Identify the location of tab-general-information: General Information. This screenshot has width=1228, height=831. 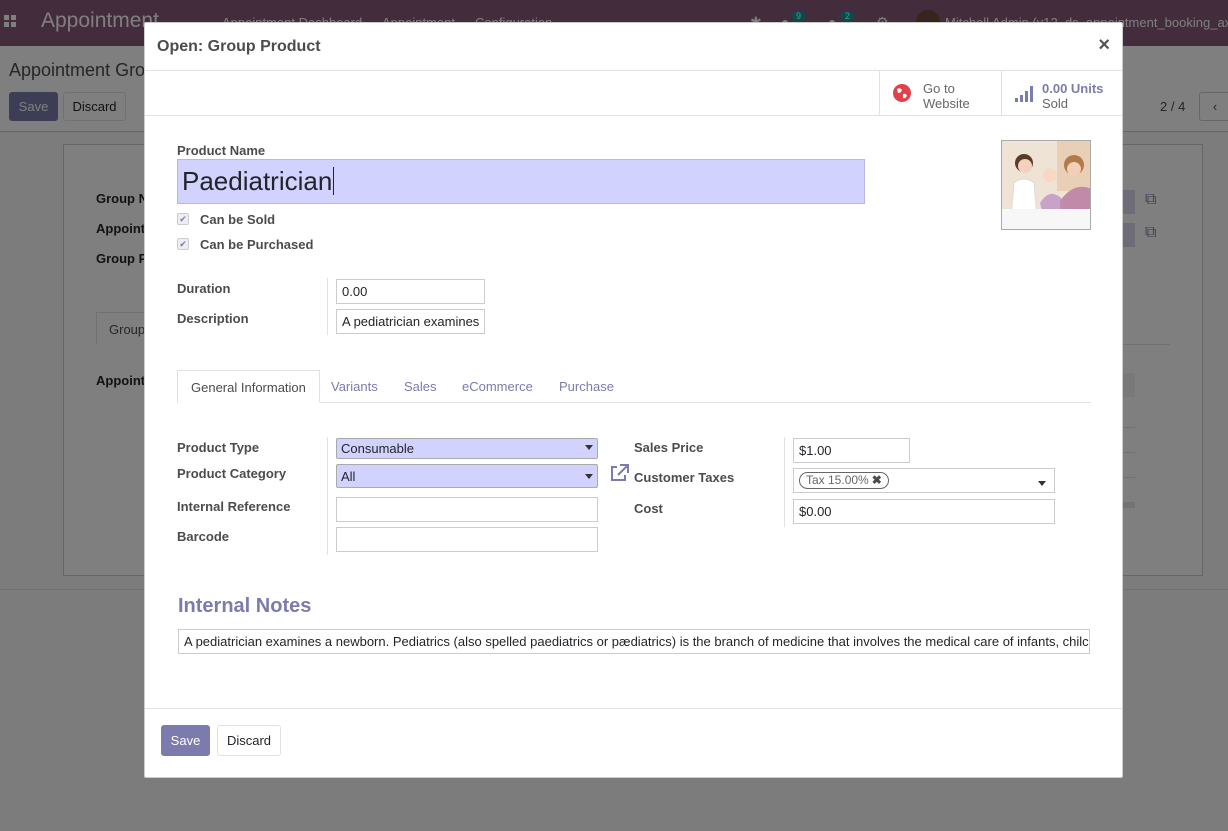
(248, 386).